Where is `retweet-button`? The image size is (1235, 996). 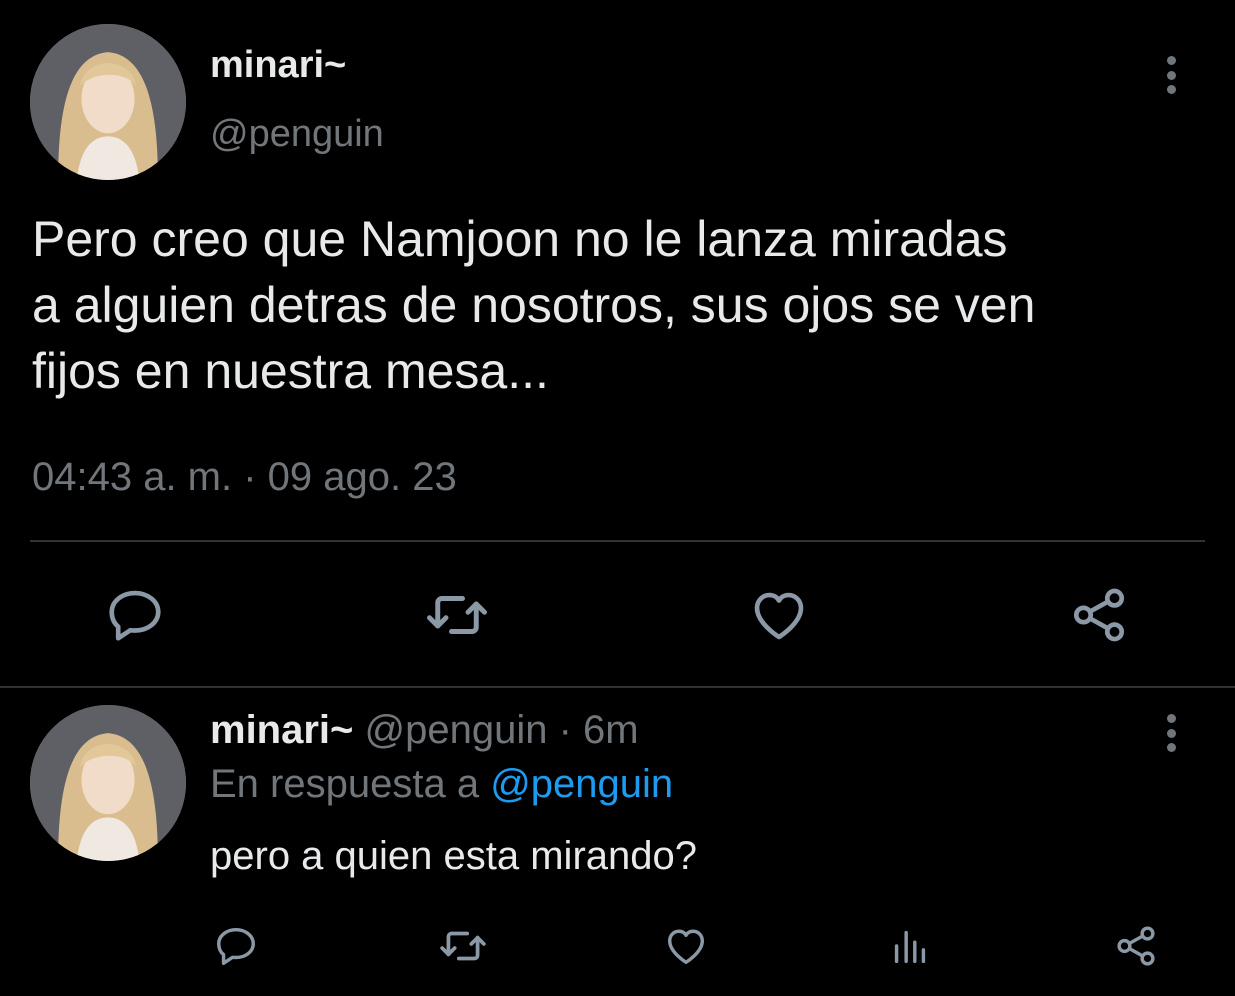
retweet-button is located at coordinates (457, 615).